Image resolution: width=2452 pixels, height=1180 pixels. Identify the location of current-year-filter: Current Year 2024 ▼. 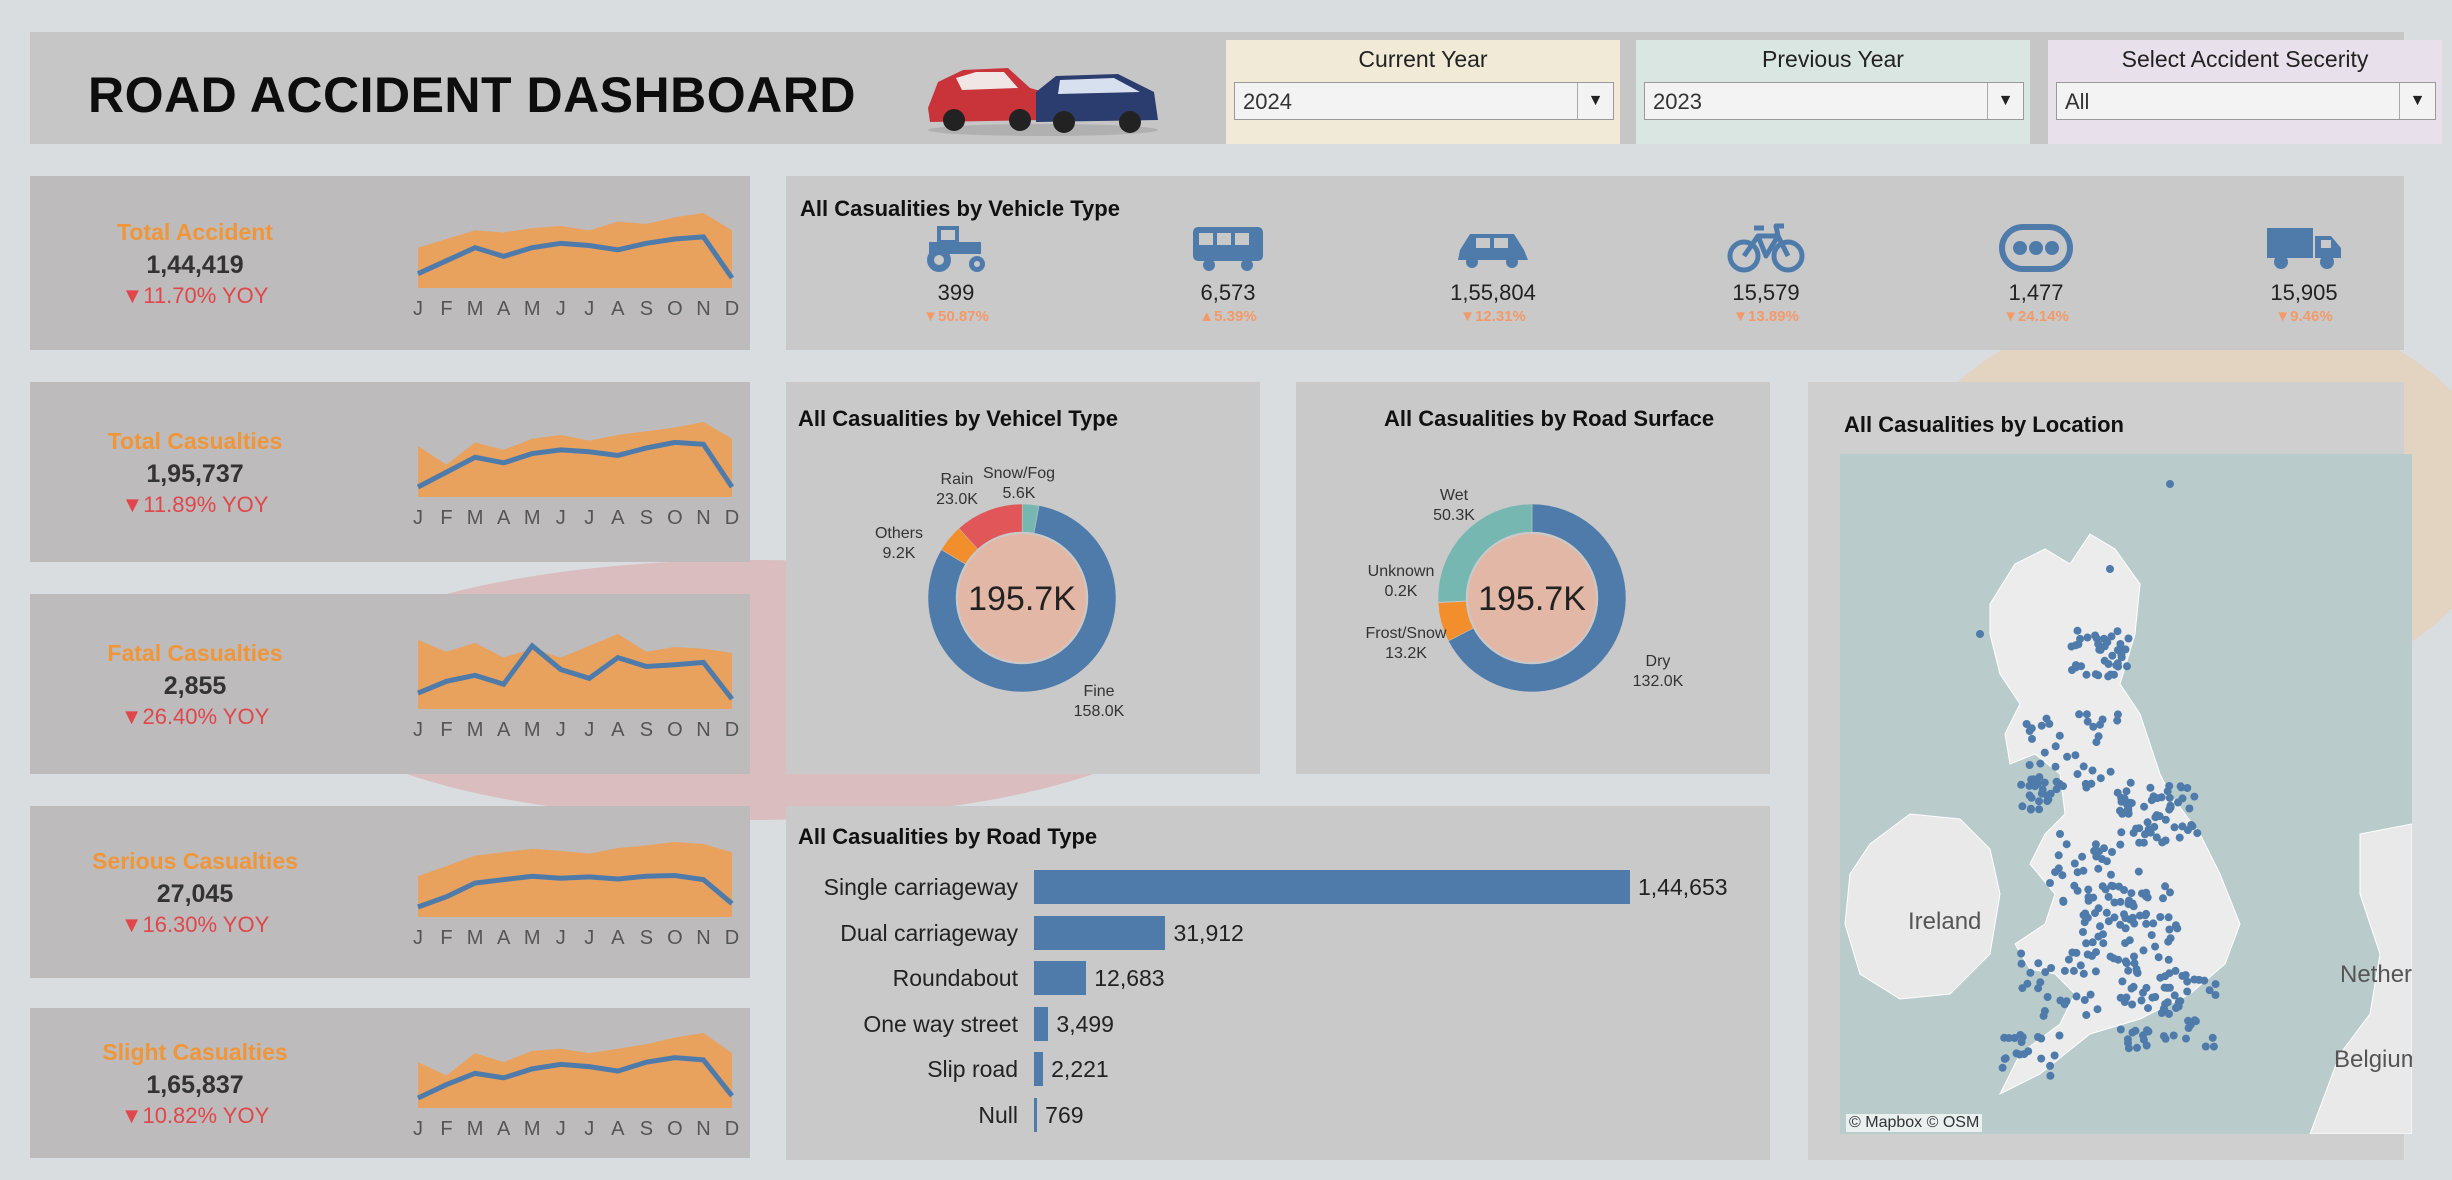
(1423, 92).